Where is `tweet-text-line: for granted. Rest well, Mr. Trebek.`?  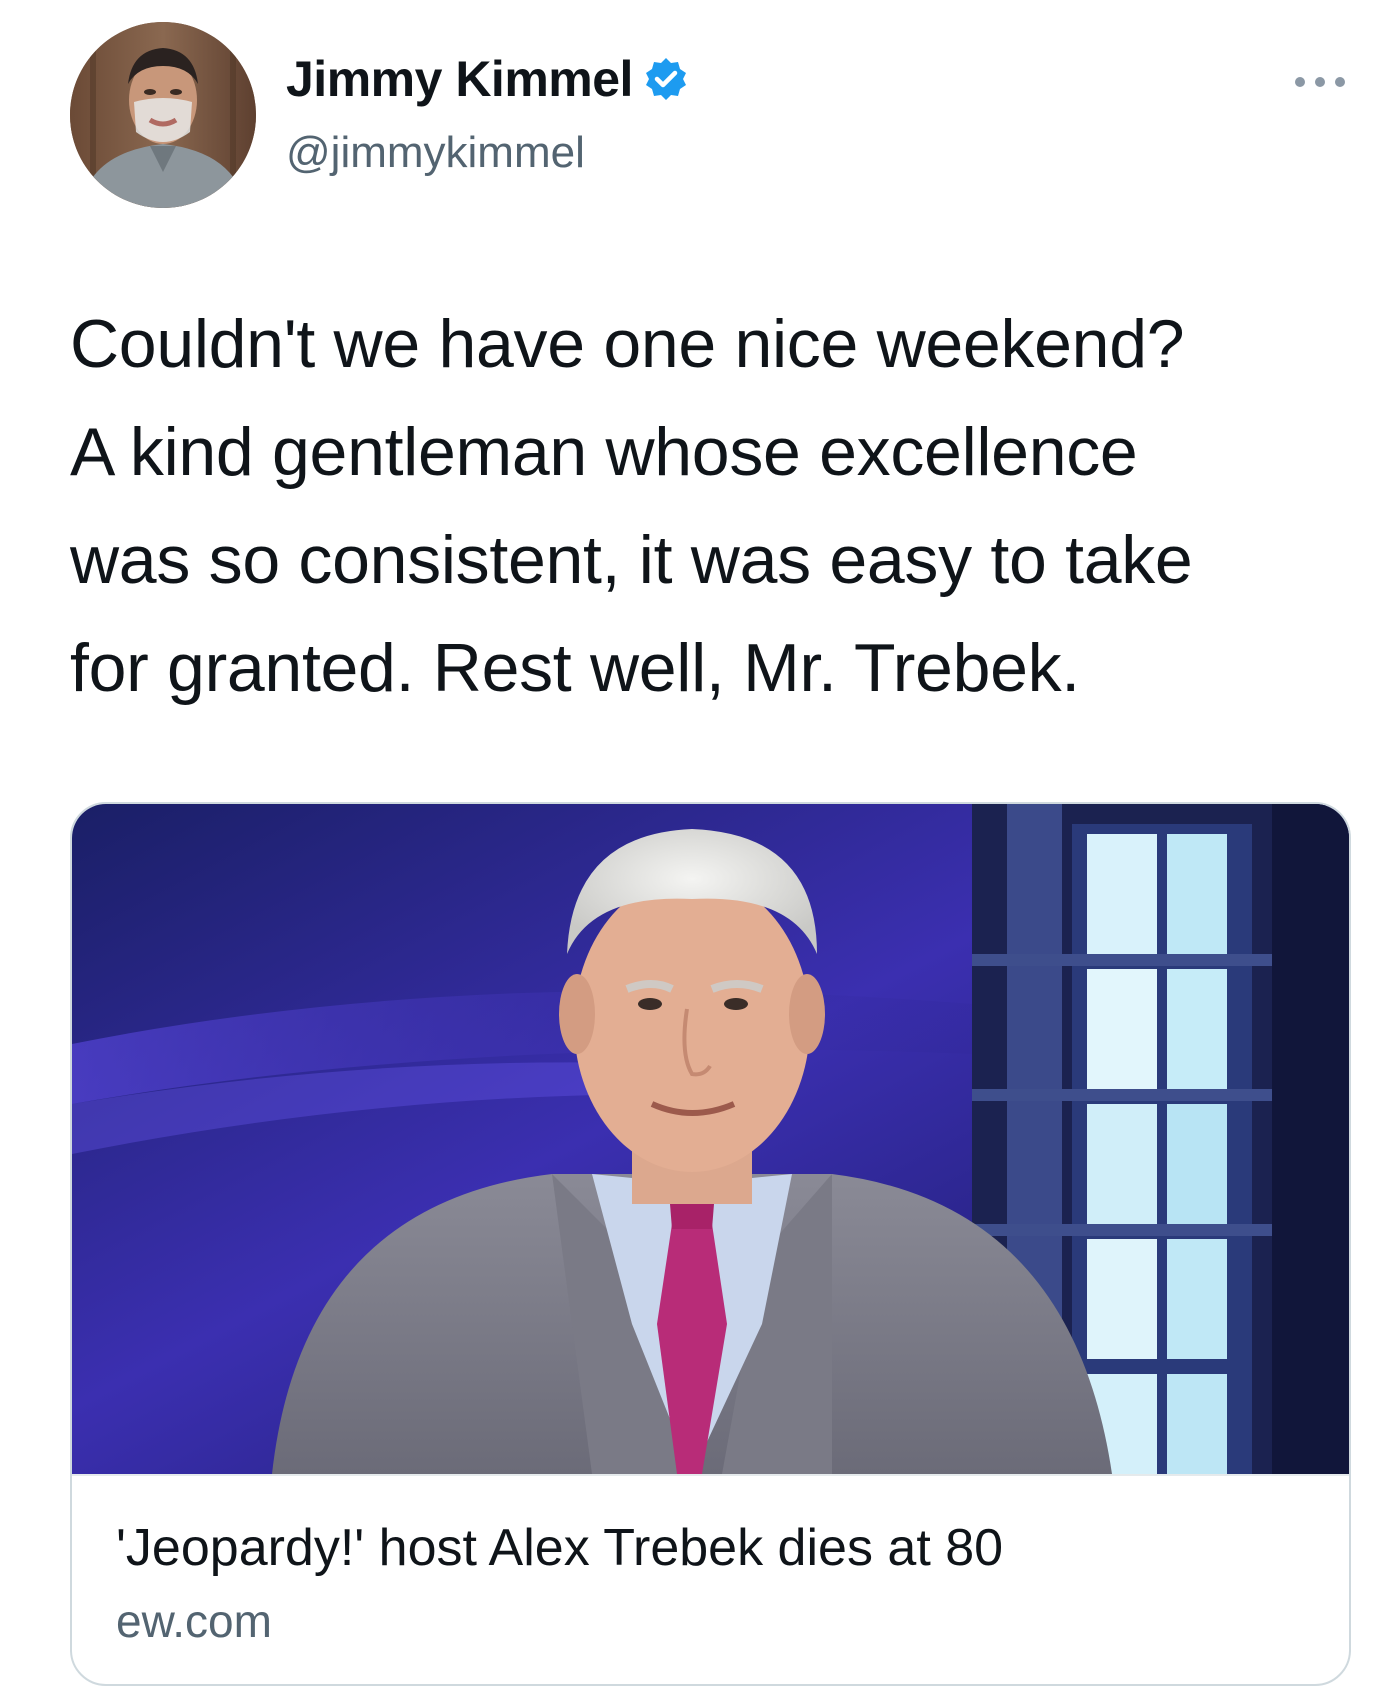
tweet-text-line: for granted. Rest well, Mr. Trebek. is located at coordinates (575, 668).